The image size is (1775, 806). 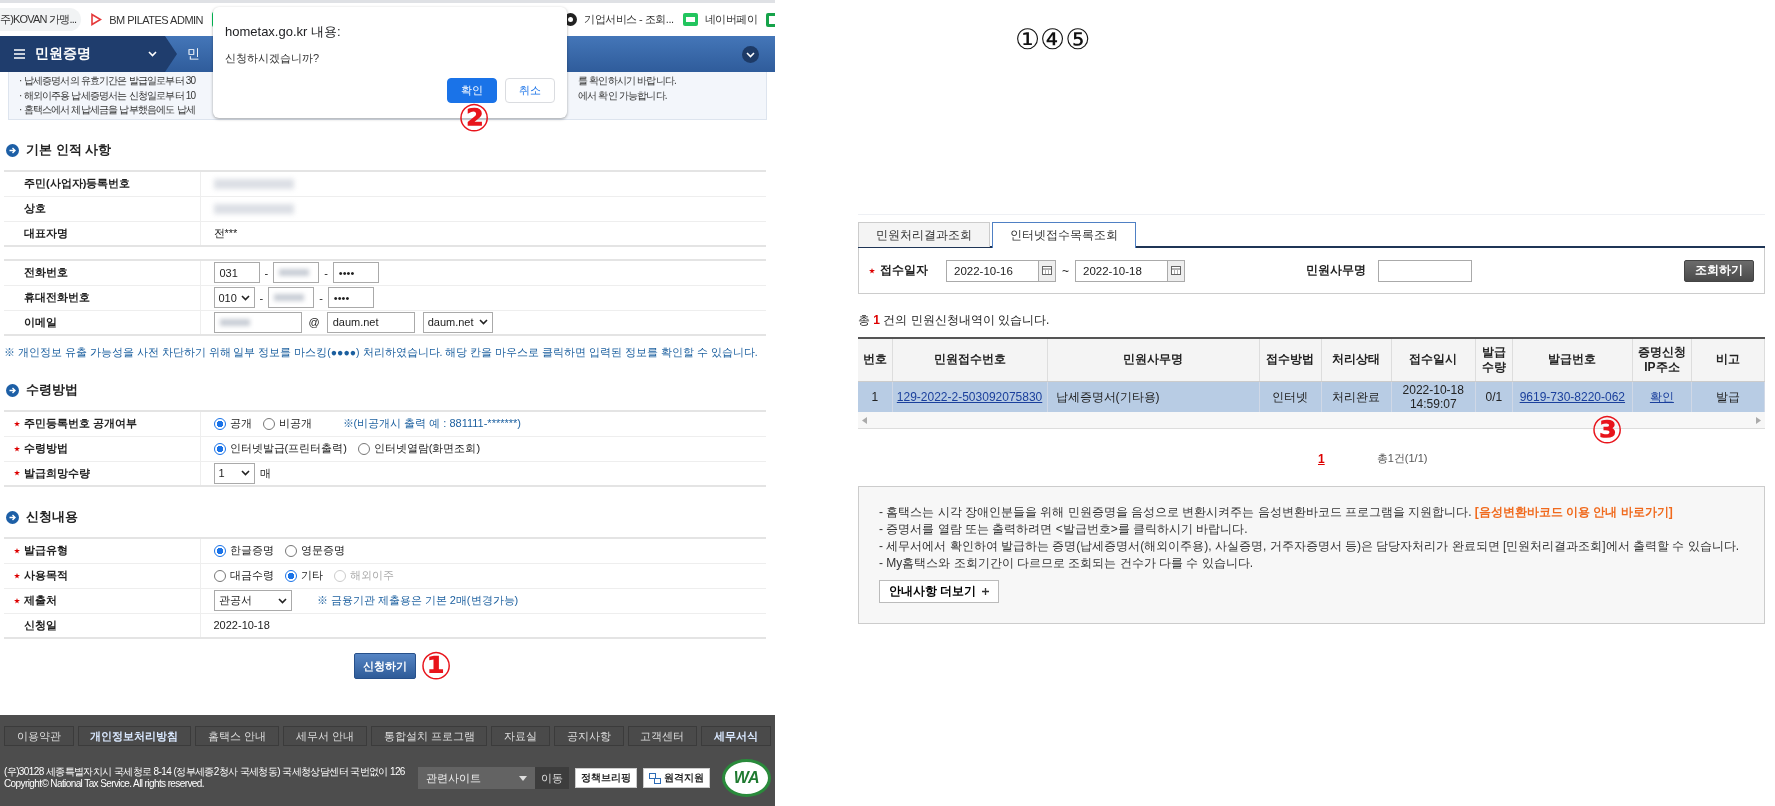 I want to click on more-info-button: 안내사항 더보기, so click(x=939, y=591).